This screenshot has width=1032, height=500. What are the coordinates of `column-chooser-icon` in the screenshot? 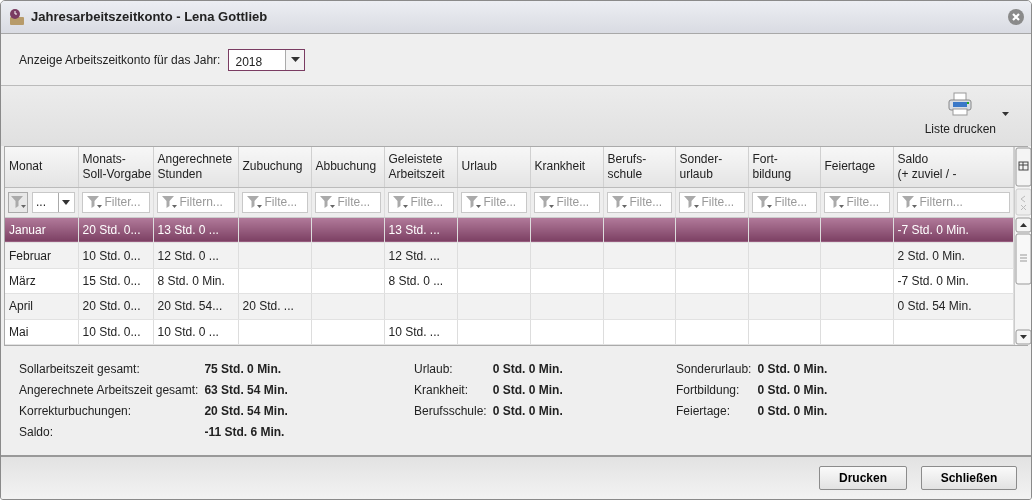 It's located at (1022, 167).